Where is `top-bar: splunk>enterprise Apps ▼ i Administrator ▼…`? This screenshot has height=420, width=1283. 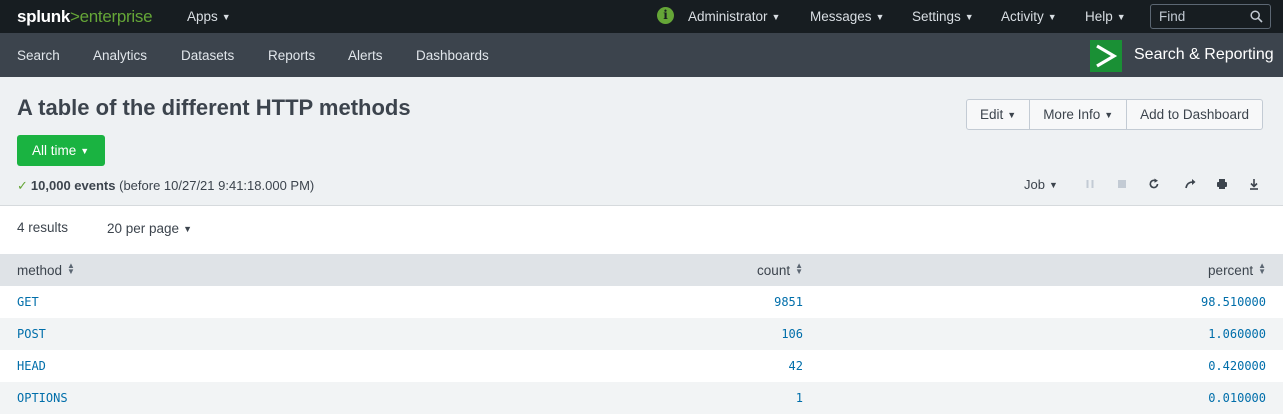
top-bar: splunk>enterprise Apps ▼ i Administrator ▼… is located at coordinates (641, 16).